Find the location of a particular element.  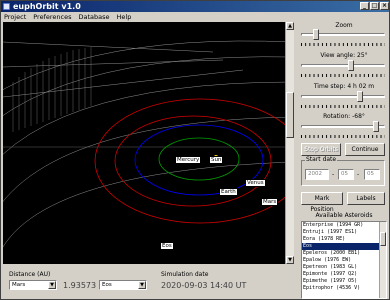

maximize-button: □ is located at coordinates (374, 6).